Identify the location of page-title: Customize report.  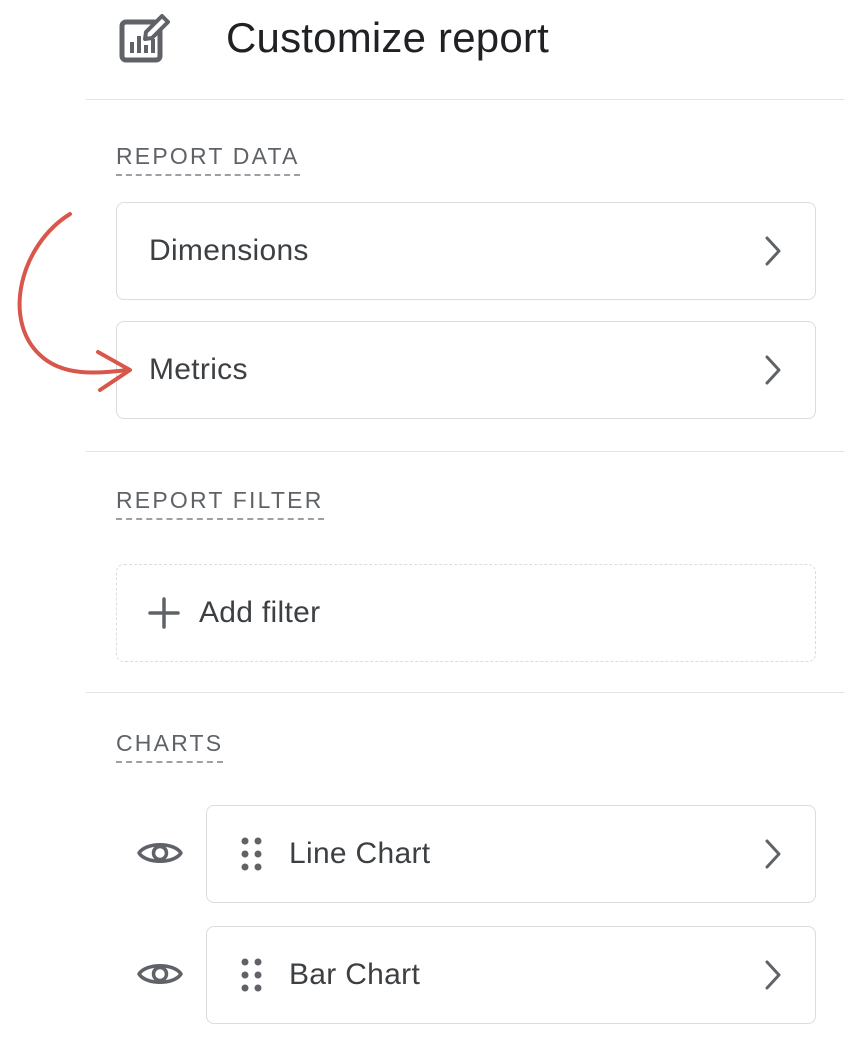
(387, 37).